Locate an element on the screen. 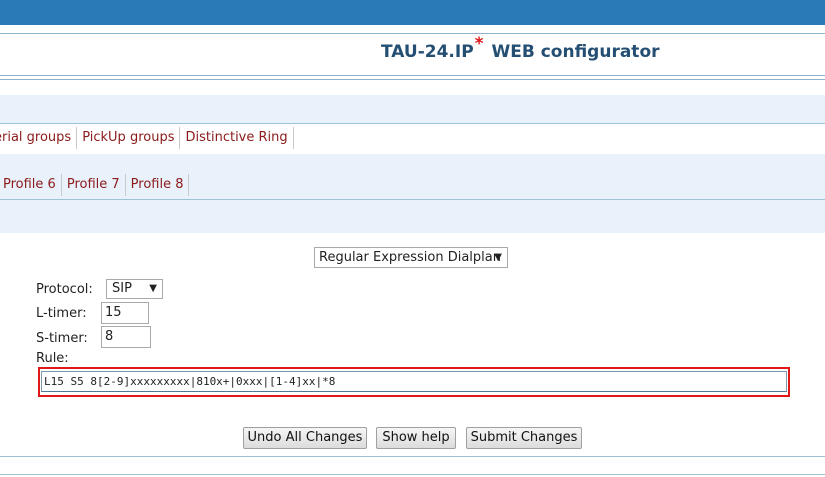 Image resolution: width=825 pixels, height=477 pixels. title-mark: * is located at coordinates (479, 44).